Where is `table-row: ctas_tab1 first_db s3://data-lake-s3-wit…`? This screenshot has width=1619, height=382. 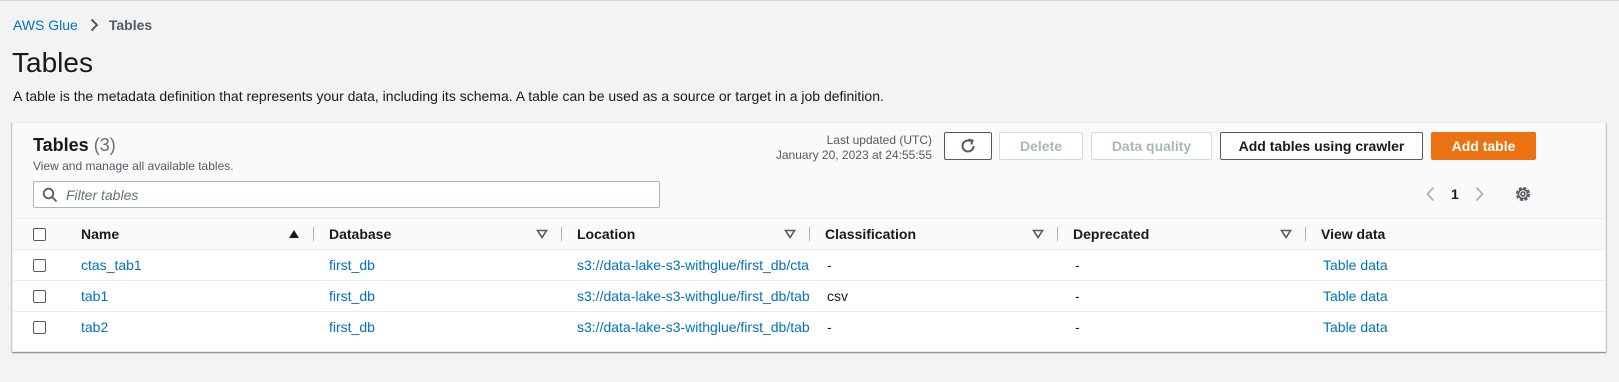
table-row: ctas_tab1 first_db s3://data-lake-s3-wit… is located at coordinates (809, 265).